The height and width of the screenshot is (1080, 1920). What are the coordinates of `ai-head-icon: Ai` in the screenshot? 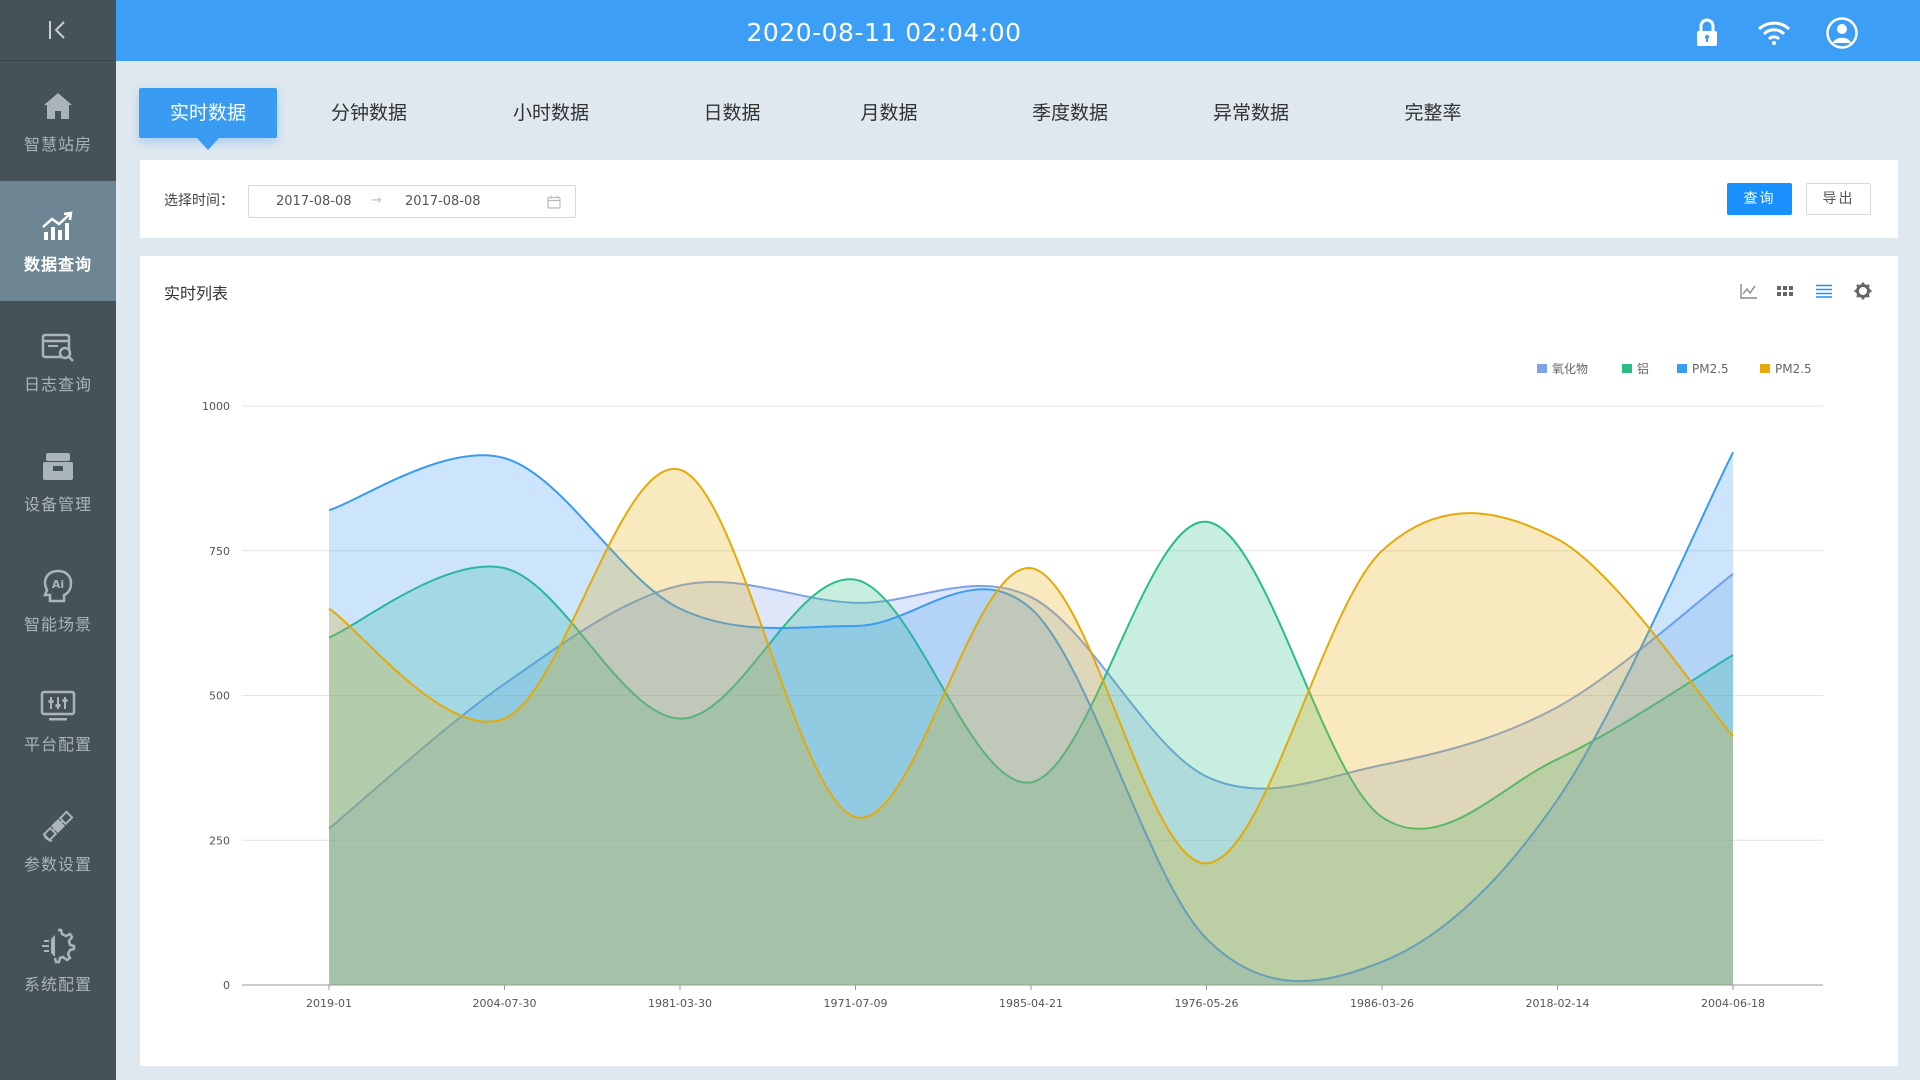 It's located at (58, 586).